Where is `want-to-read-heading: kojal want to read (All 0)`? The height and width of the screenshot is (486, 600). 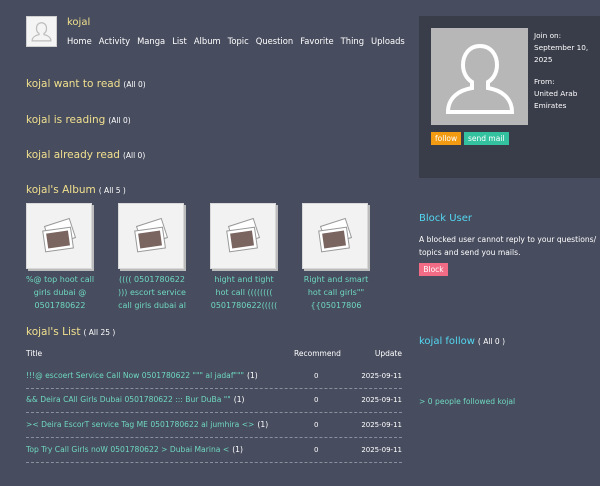
want-to-read-heading: kojal want to read (All 0) is located at coordinates (86, 84).